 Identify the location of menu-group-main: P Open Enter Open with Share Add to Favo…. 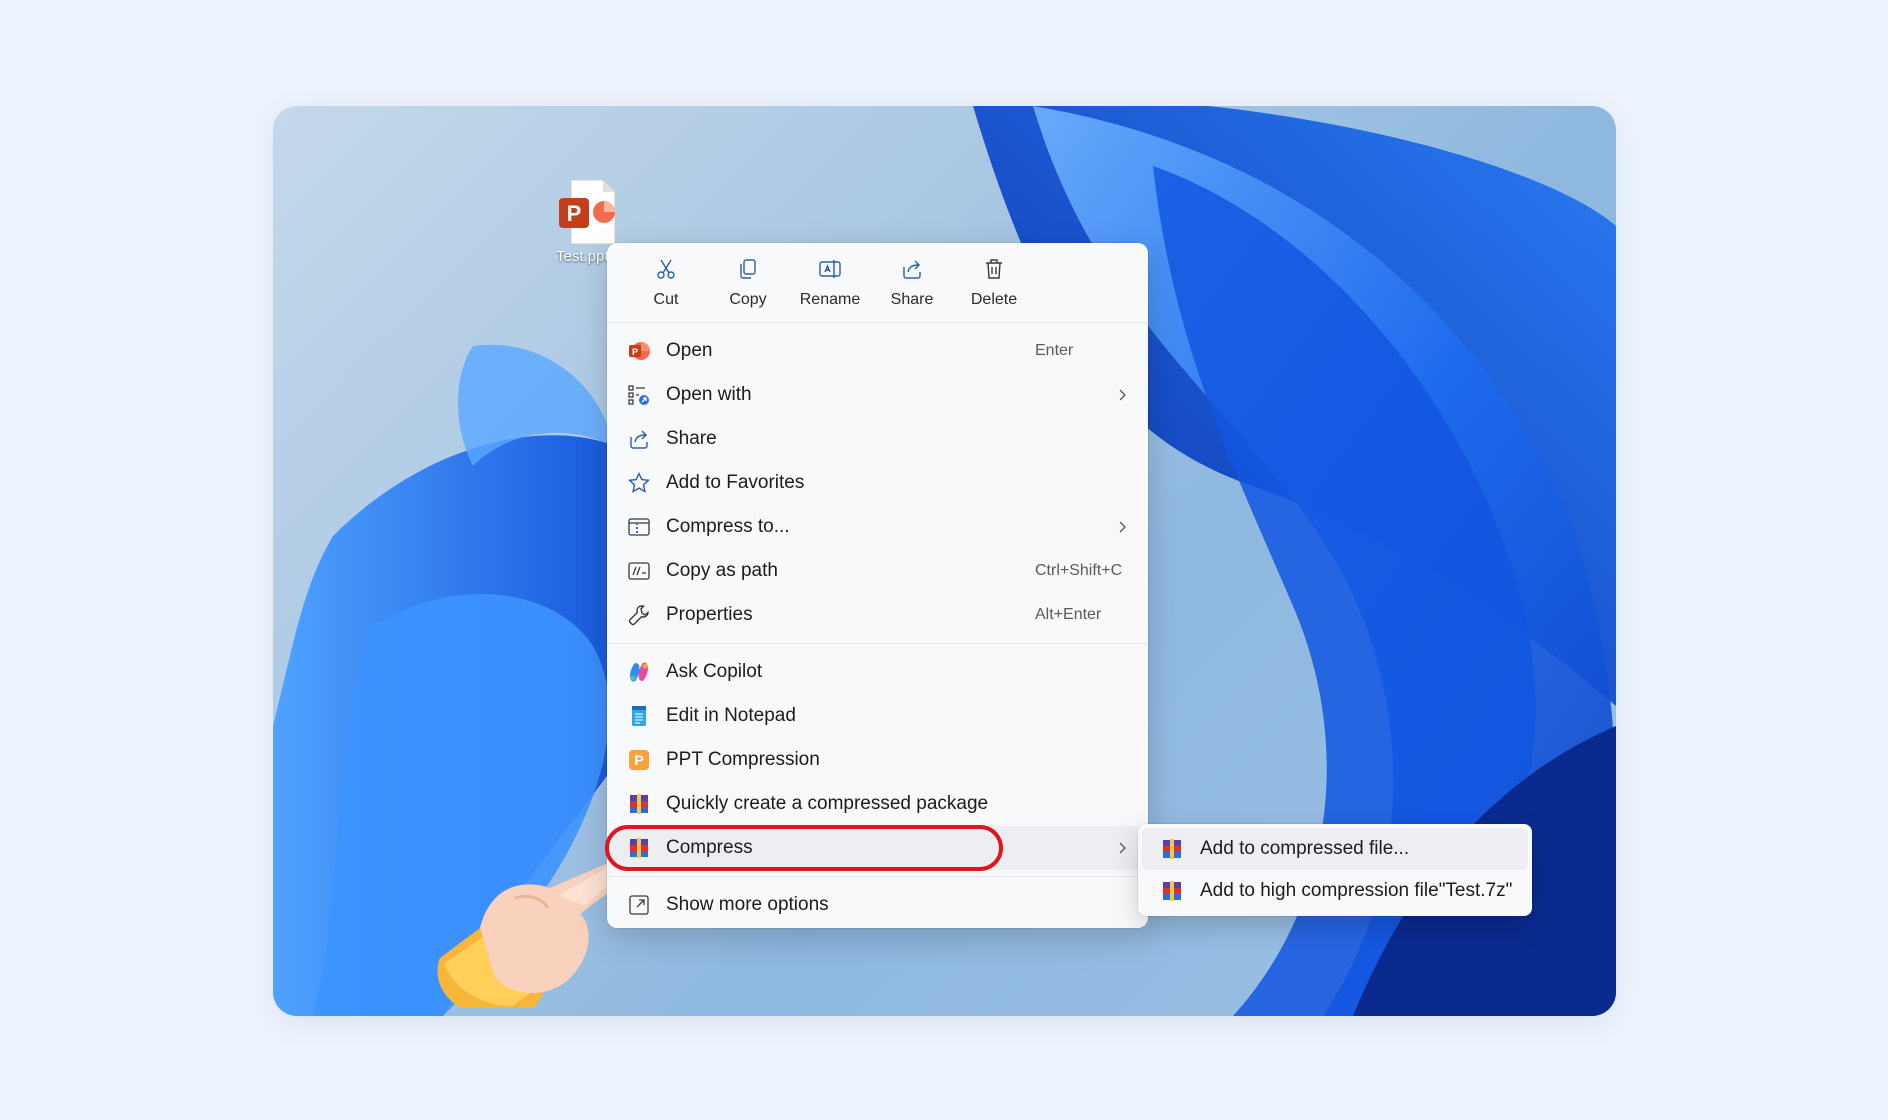
(877, 483).